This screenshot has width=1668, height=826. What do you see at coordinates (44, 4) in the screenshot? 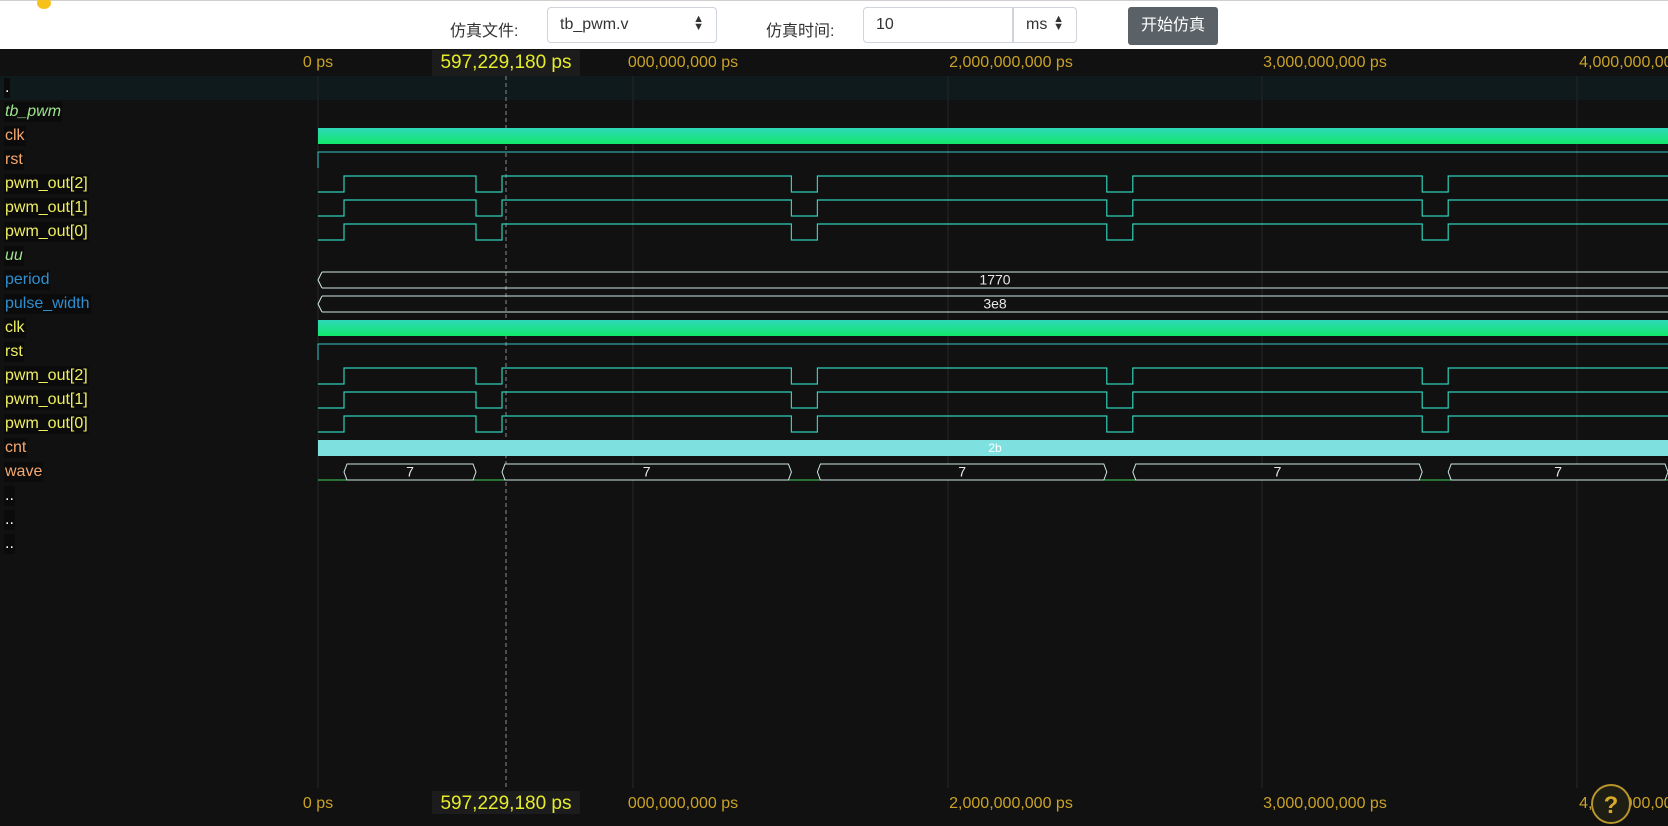
I see `status-dot` at bounding box center [44, 4].